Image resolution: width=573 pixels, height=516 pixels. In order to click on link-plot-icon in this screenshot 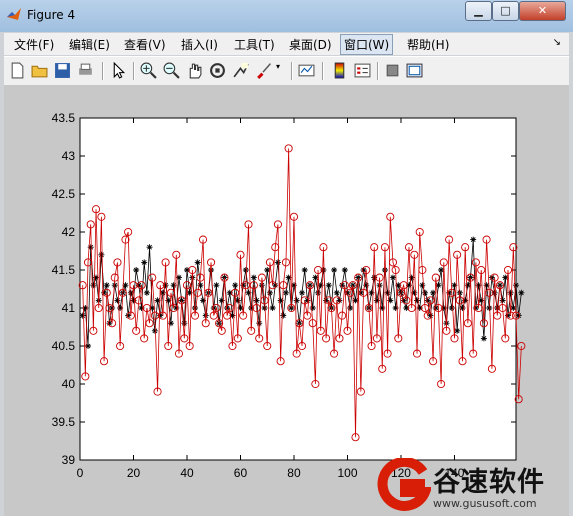, I will do `click(306, 70)`.